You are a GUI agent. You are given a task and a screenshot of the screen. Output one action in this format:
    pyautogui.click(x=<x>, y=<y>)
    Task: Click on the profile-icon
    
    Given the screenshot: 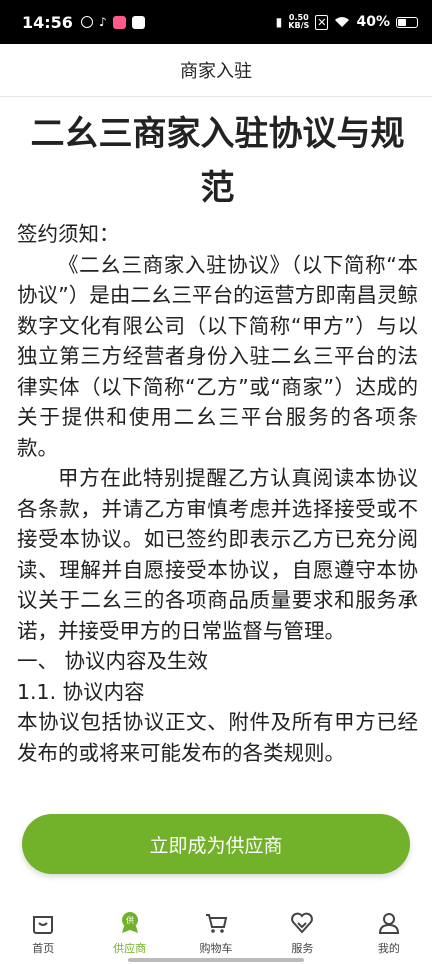 What is the action you would take?
    pyautogui.click(x=388, y=923)
    